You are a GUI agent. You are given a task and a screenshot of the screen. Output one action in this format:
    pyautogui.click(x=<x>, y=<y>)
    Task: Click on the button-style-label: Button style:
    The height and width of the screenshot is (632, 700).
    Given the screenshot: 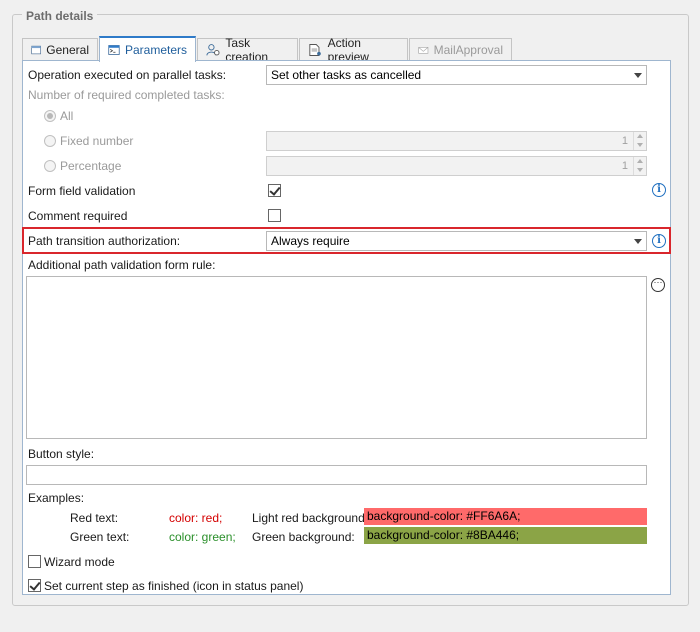 What is the action you would take?
    pyautogui.click(x=61, y=454)
    